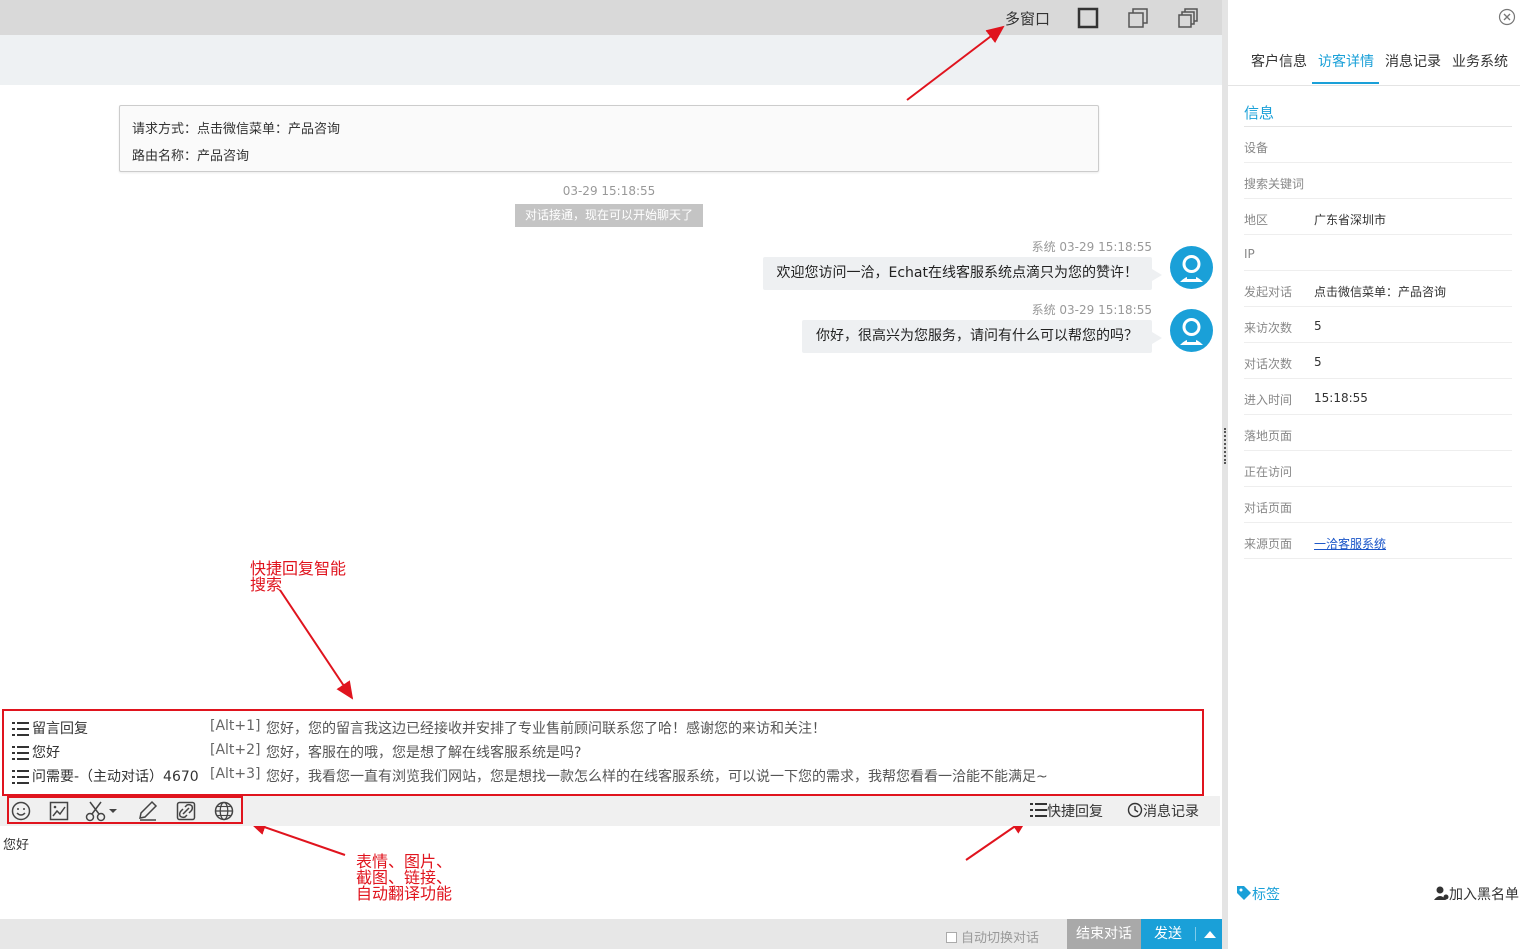 The width and height of the screenshot is (1520, 949). I want to click on quick-reply-item: 您好 [Alt+2] 您好，客服在的哦，您是想了解在线客服系统是吗?, so click(602, 753).